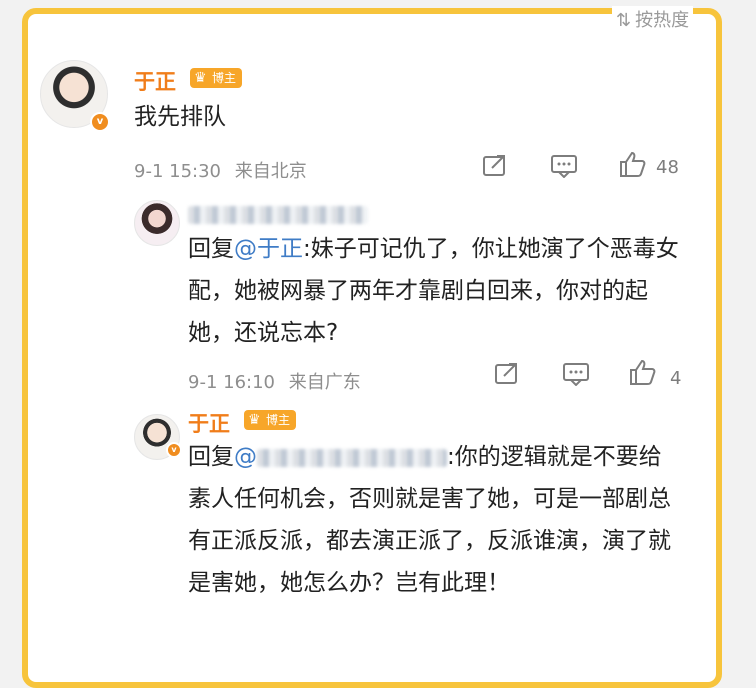 This screenshot has height=688, width=756. What do you see at coordinates (667, 167) in the screenshot?
I see `like-count: 48` at bounding box center [667, 167].